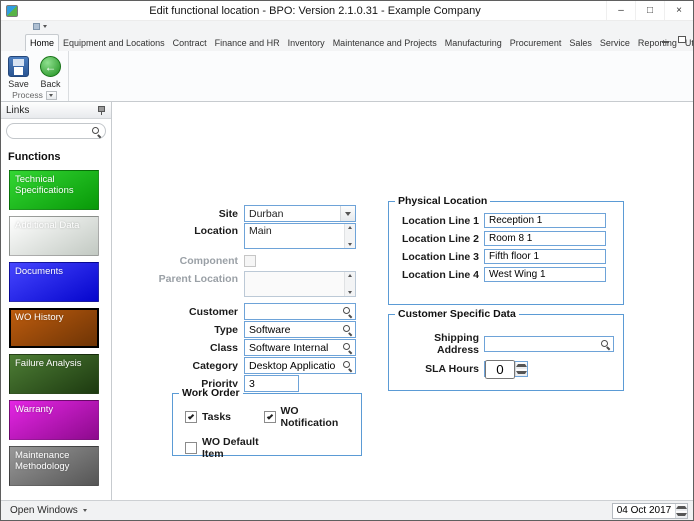  What do you see at coordinates (114, 43) in the screenshot?
I see `tab-equipment-and-locations: Equipment and Locations` at bounding box center [114, 43].